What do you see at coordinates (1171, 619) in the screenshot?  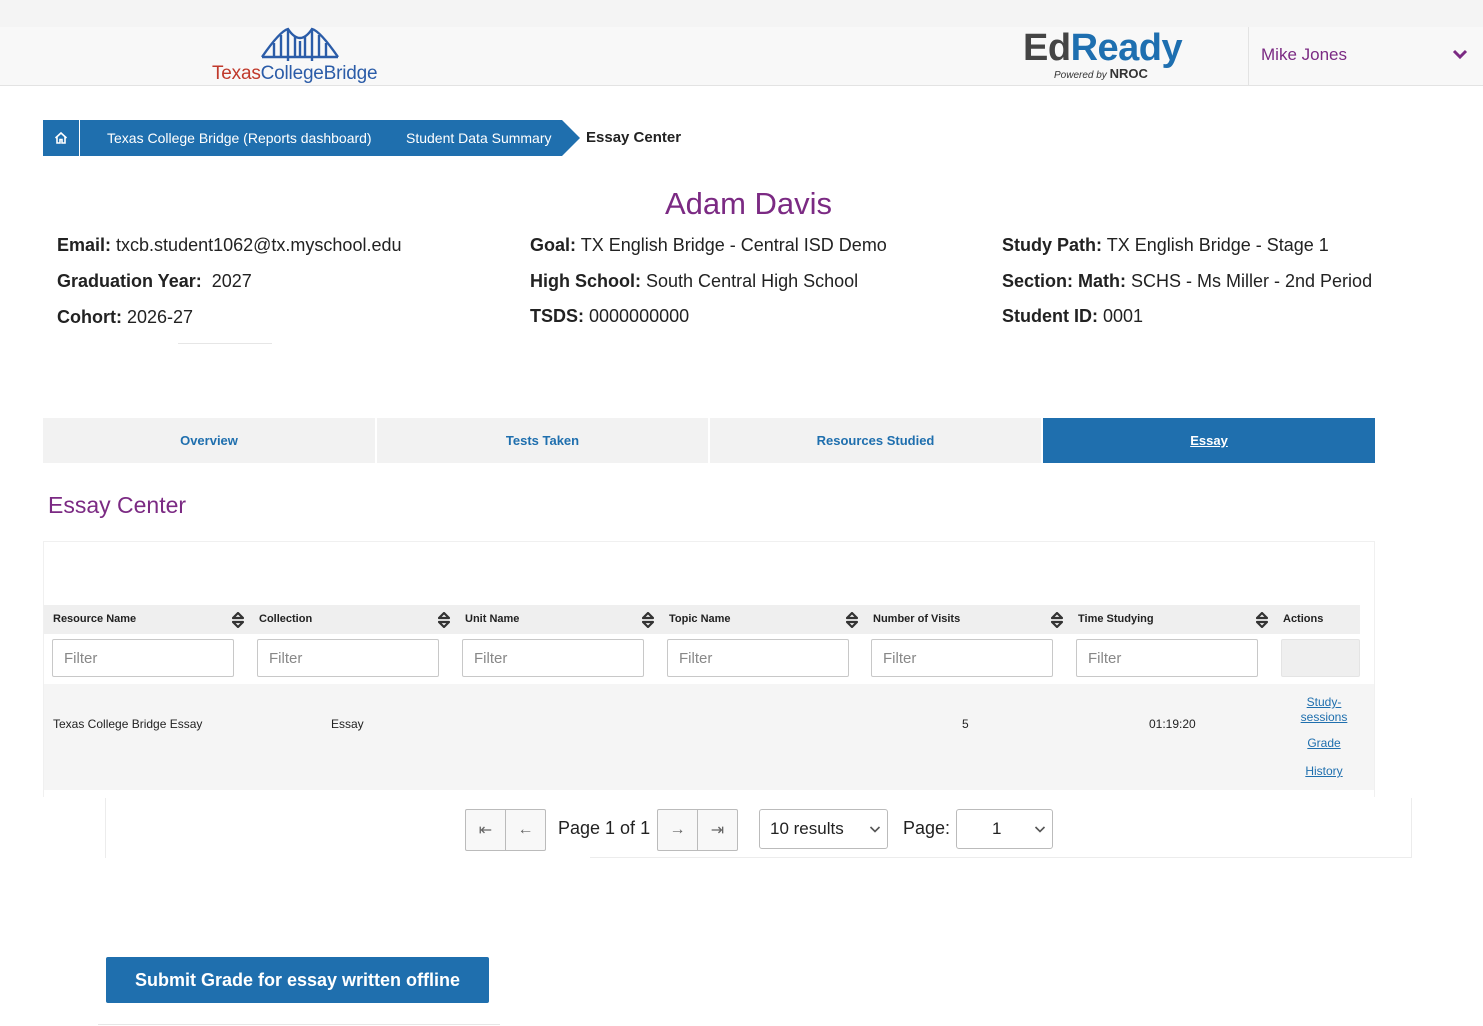 I see `column-time-studying: Time Studying` at bounding box center [1171, 619].